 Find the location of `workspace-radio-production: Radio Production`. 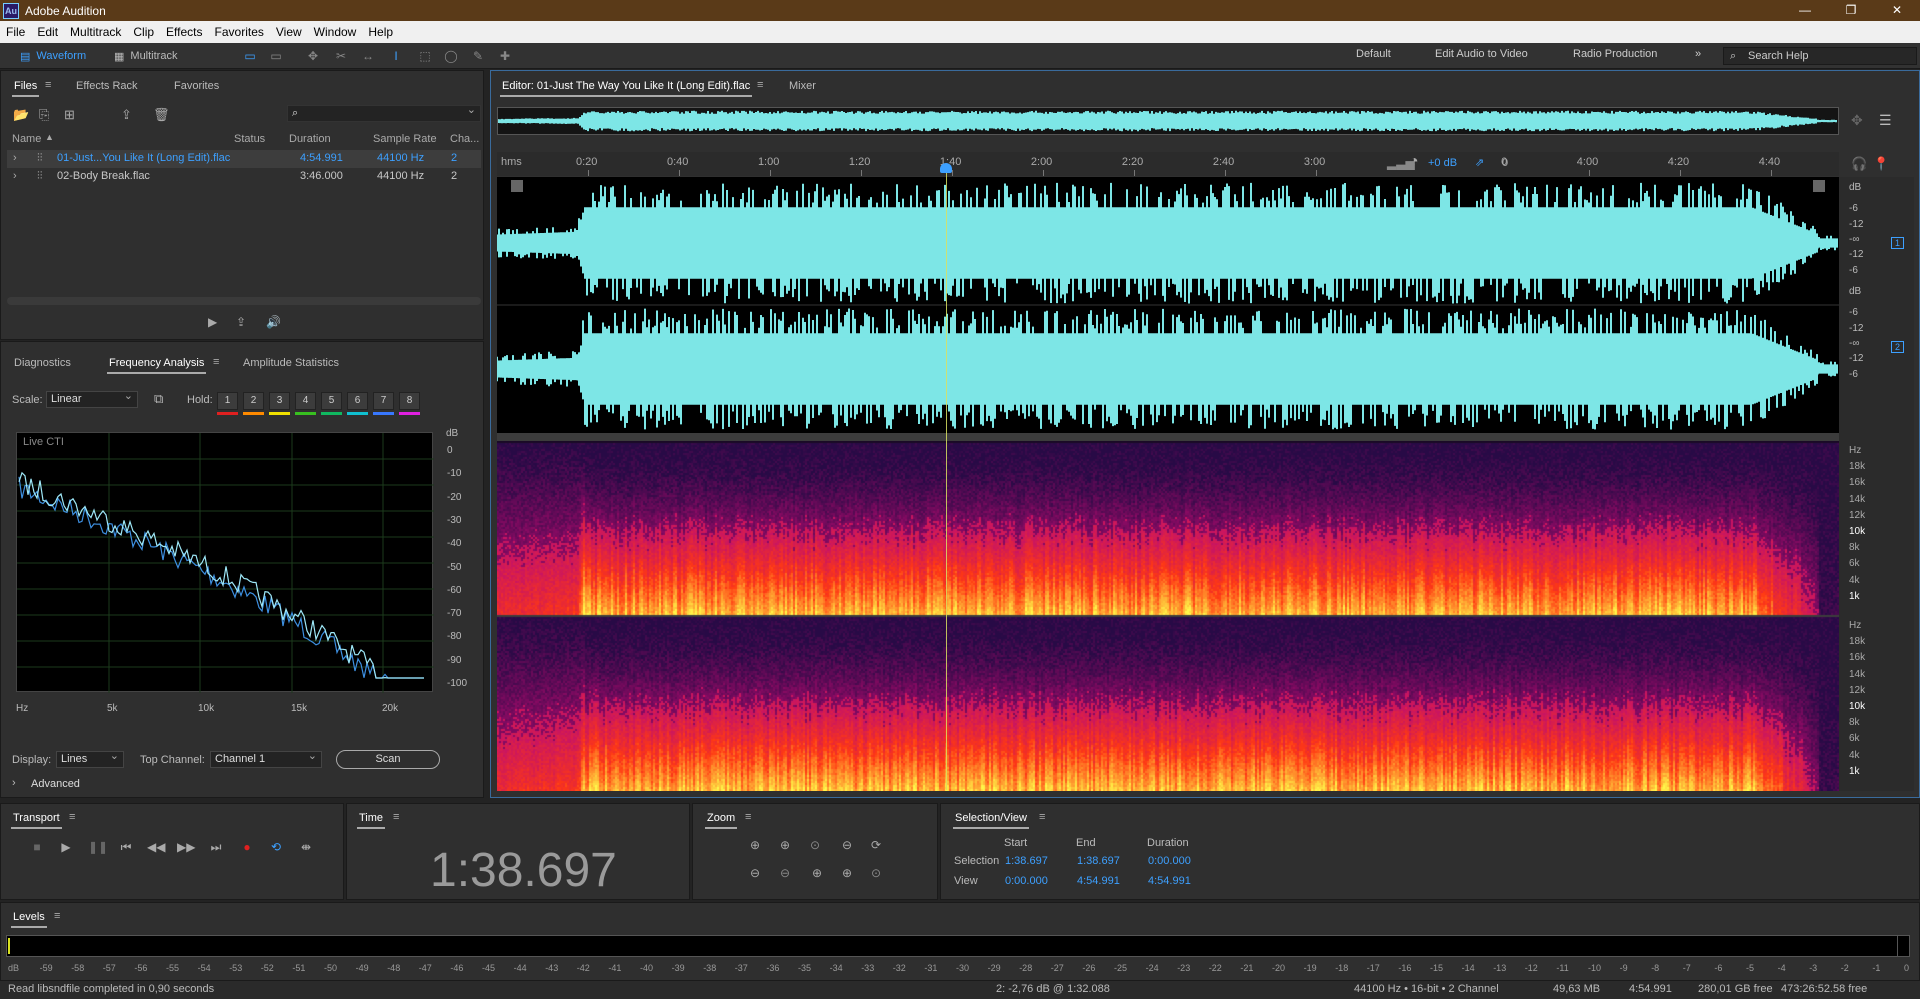

workspace-radio-production: Radio Production is located at coordinates (1615, 54).